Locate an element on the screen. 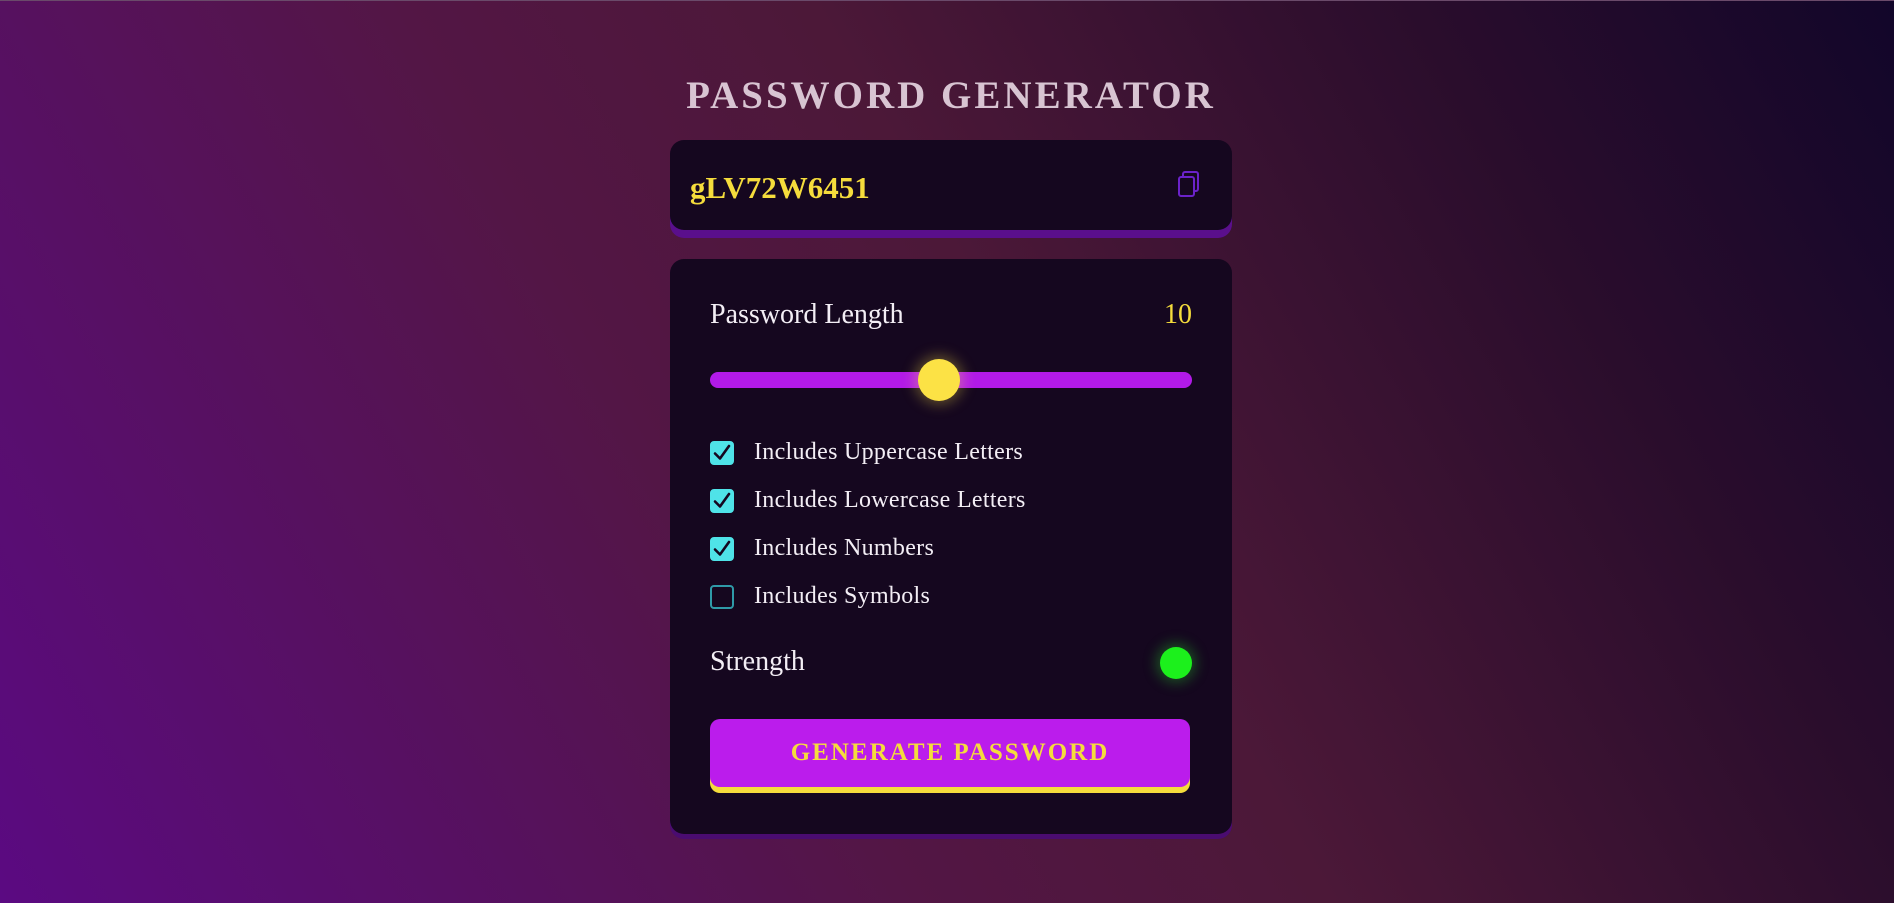 This screenshot has height=903, width=1894. option-label: Includes Uppercase Letters is located at coordinates (889, 452).